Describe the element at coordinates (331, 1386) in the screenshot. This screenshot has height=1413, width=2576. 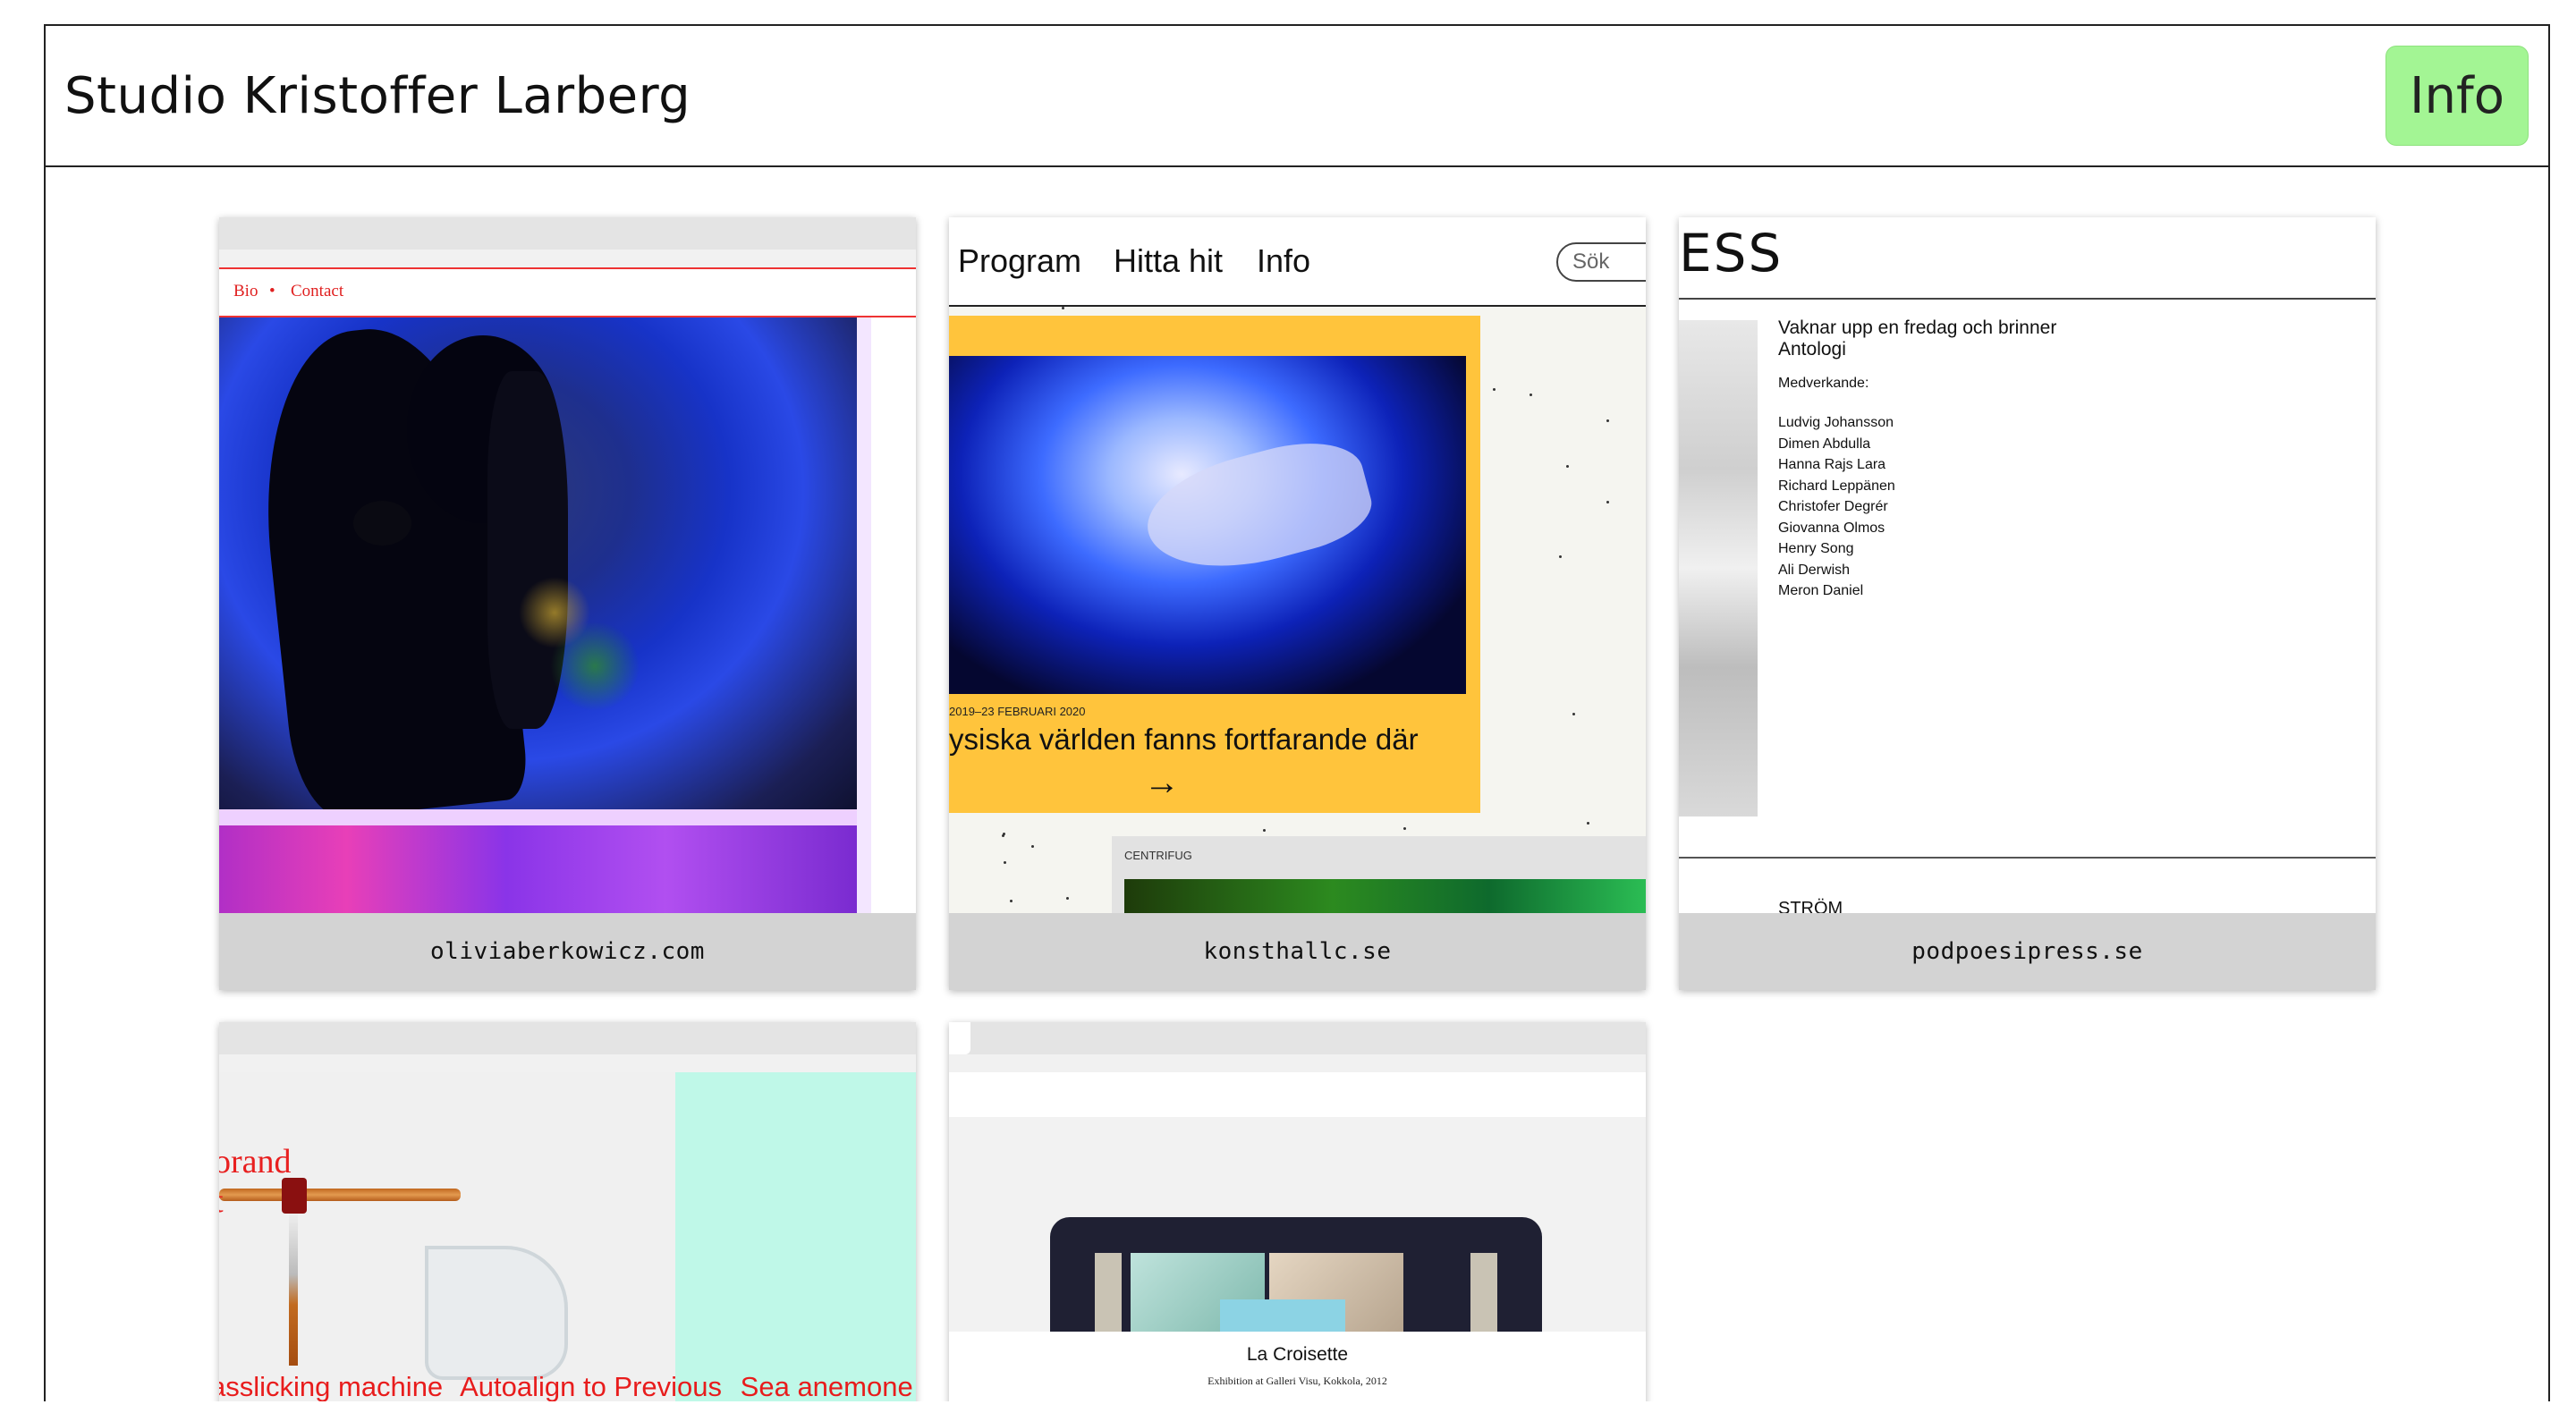
I see `link-asslicking-machine: asslicking machine` at that location.